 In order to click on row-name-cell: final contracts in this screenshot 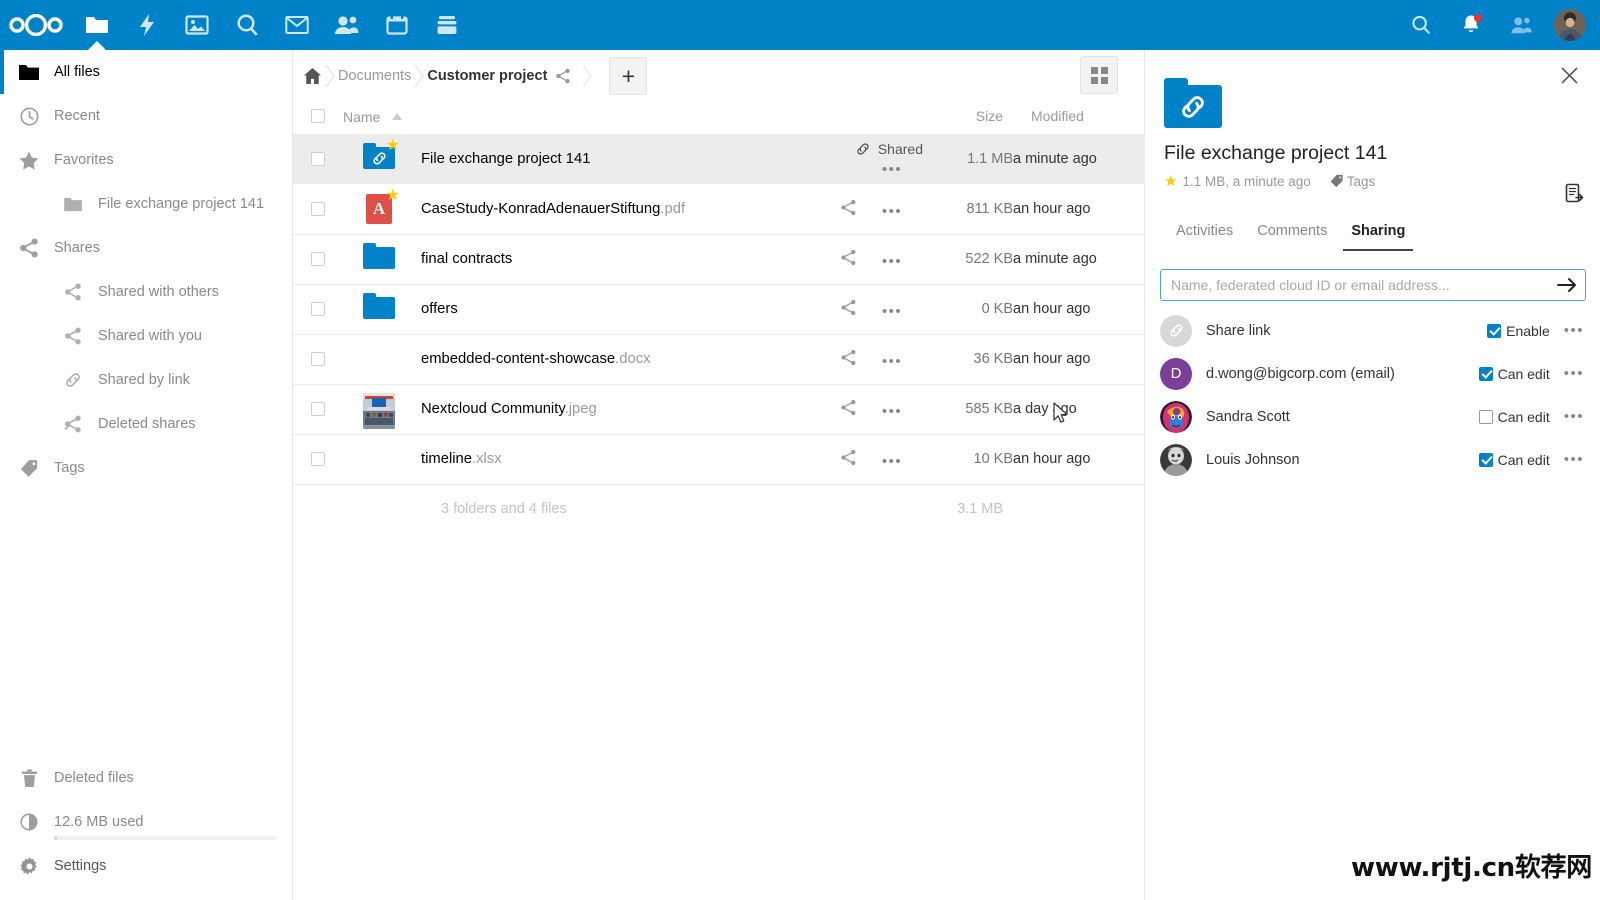, I will do `click(578, 259)`.